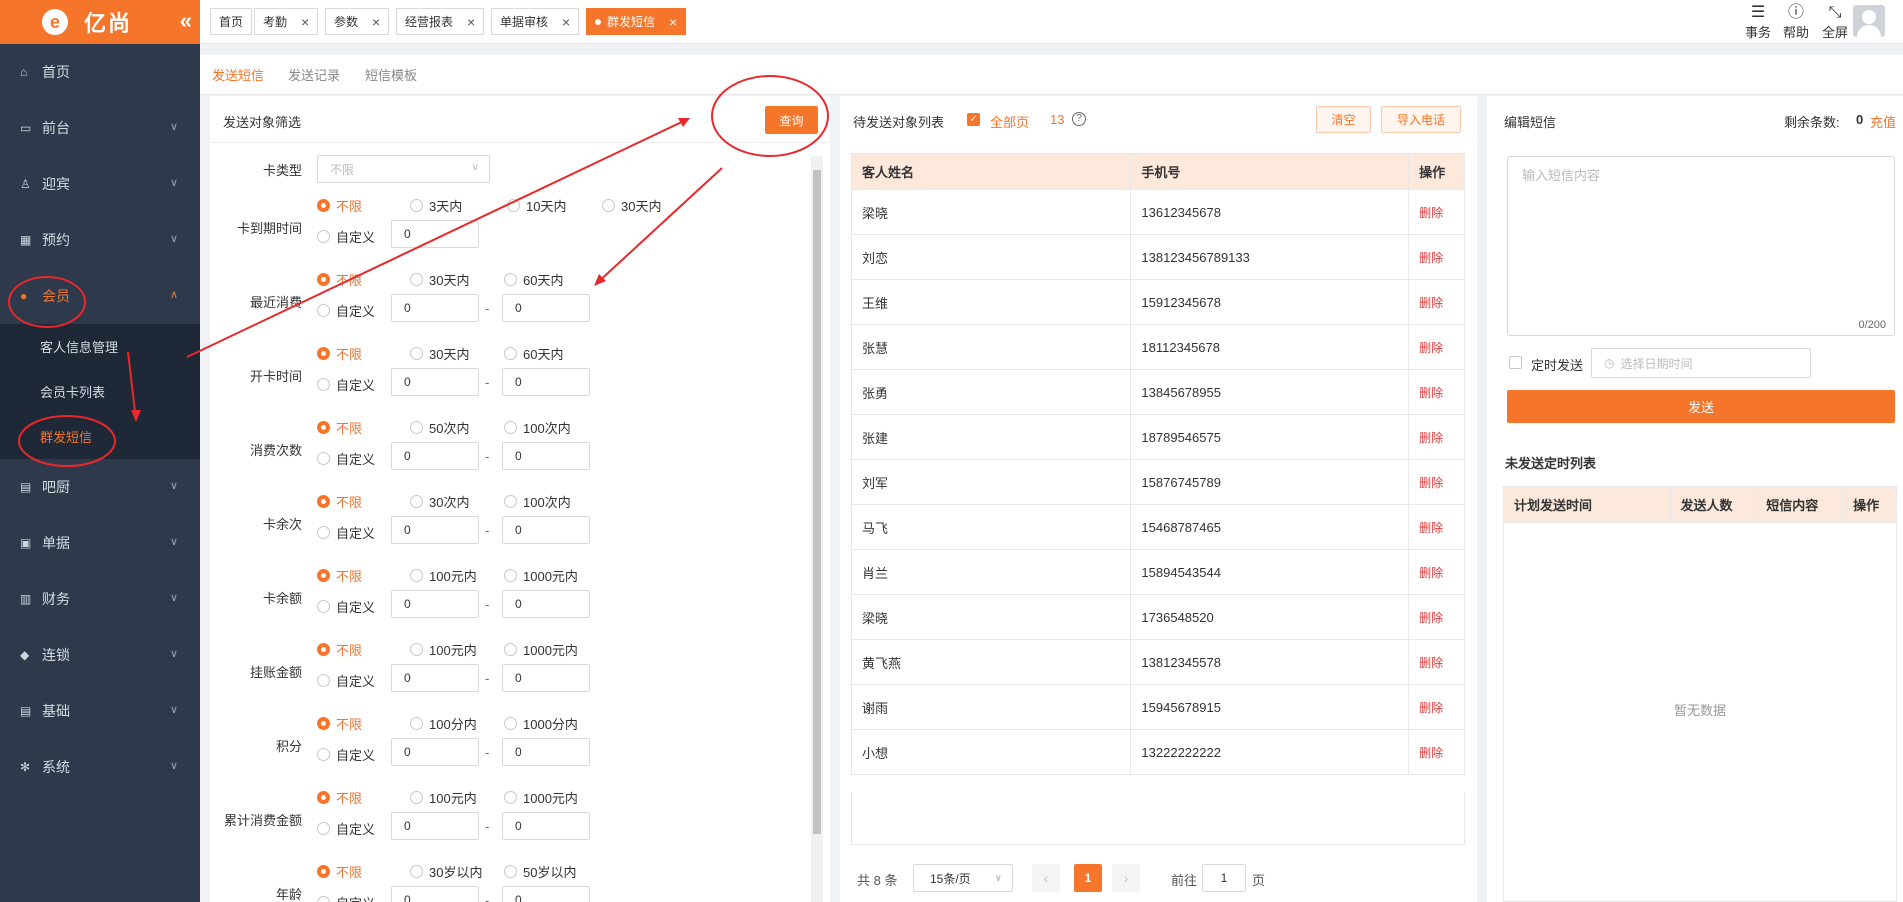  Describe the element at coordinates (536, 205) in the screenshot. I see `filter-option-radio: 10天内` at that location.